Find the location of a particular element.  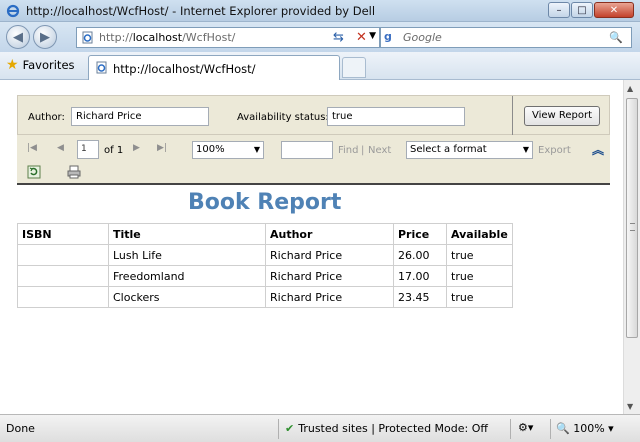

scroll-down-icon: ▼ is located at coordinates (630, 406).